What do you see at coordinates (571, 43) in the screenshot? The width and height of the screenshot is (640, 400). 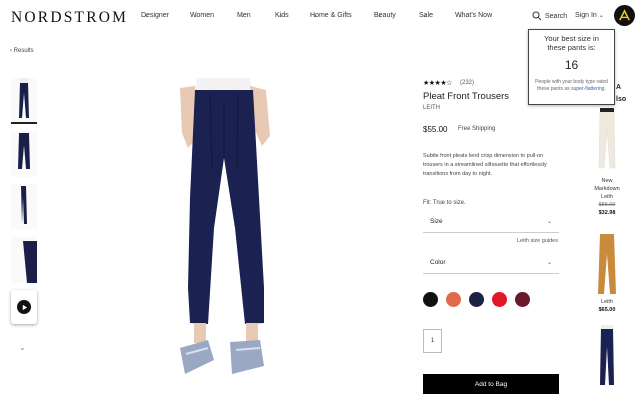 I see `popup-title: Your best size in these pants is:` at bounding box center [571, 43].